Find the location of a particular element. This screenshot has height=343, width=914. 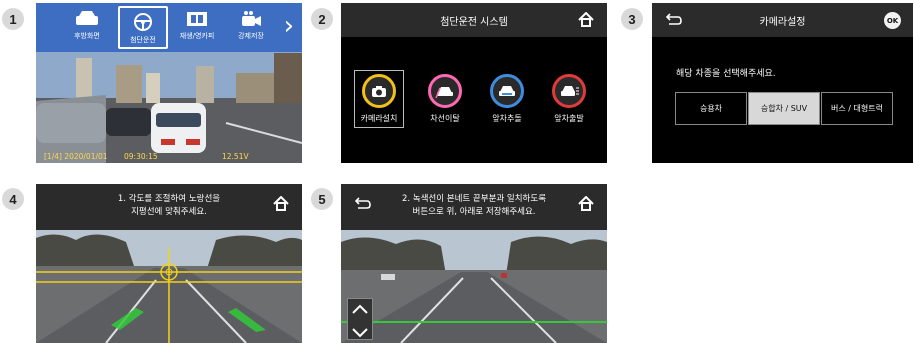

adas-item-label: 앞차추돌 is located at coordinates (507, 118).